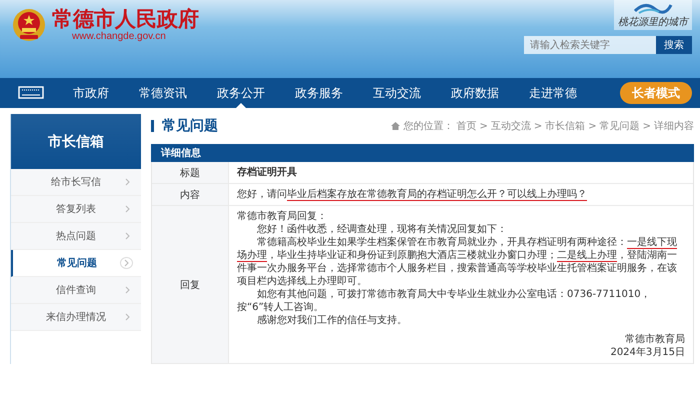 The height and width of the screenshot is (400, 700). Describe the element at coordinates (444, 301) in the screenshot. I see `reply-paragraph: 如您有其他问题，可拨打常德市教育局大中专毕业生就业办公室电话：0736-7711010，按“6”转人工咨询。` at that location.